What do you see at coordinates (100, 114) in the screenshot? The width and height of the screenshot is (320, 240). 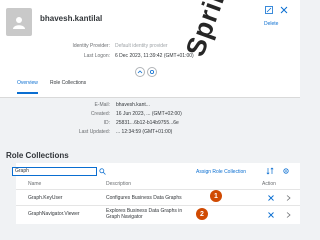 I see `created-label: Created:` at bounding box center [100, 114].